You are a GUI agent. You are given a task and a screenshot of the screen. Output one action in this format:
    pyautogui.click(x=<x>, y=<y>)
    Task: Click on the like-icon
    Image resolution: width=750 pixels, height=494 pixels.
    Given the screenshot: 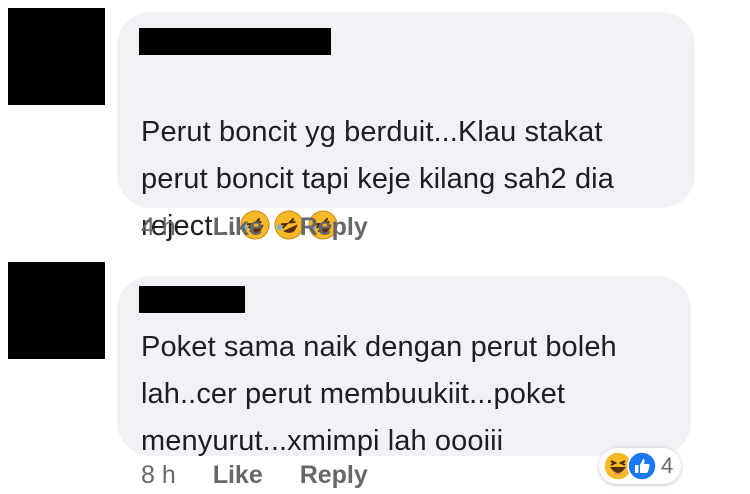 What is the action you would take?
    pyautogui.click(x=642, y=466)
    